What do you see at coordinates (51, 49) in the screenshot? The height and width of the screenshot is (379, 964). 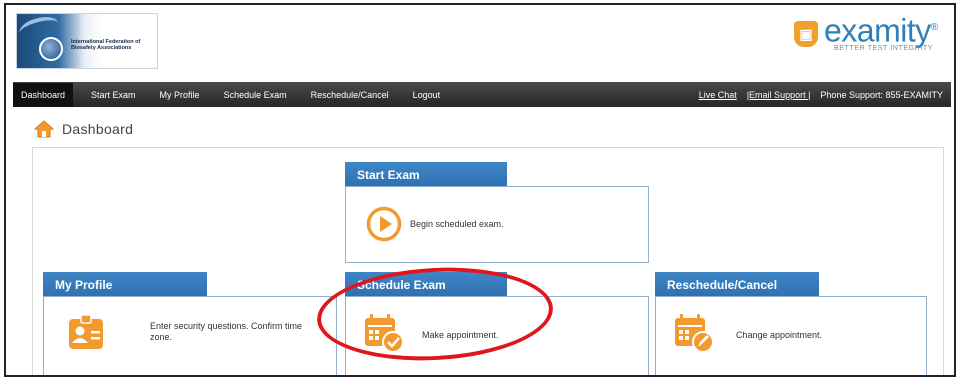 I see `globe-icon` at bounding box center [51, 49].